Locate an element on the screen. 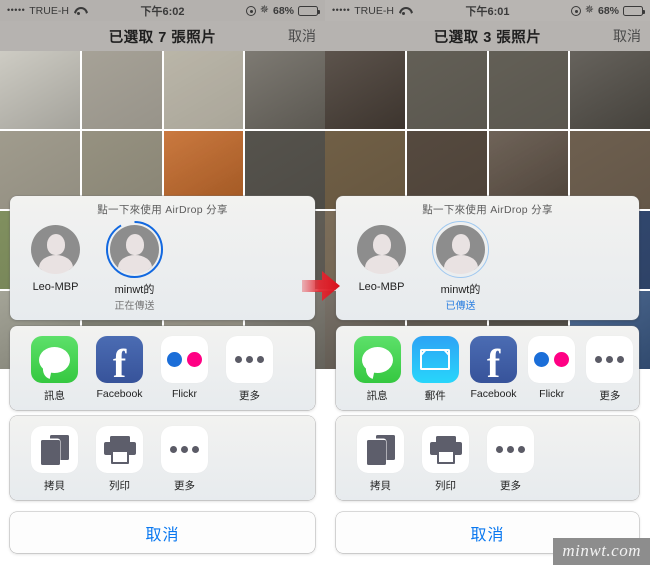  messages-icon is located at coordinates (377, 359).